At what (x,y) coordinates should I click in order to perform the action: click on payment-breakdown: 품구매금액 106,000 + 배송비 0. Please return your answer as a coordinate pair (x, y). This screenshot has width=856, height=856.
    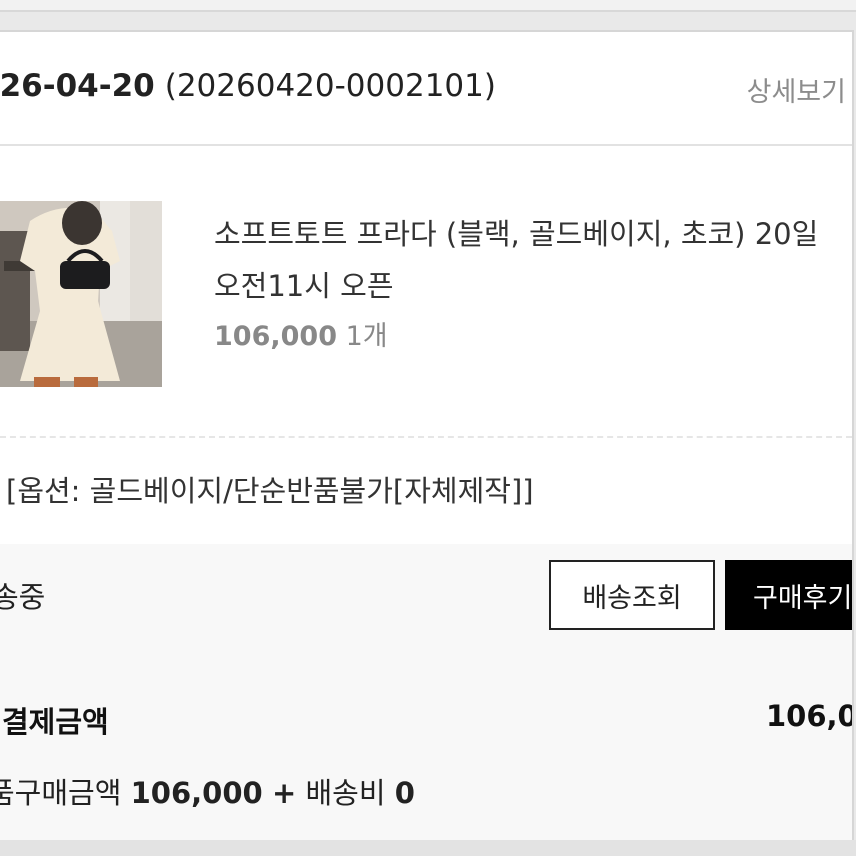
    Looking at the image, I should click on (207, 791).